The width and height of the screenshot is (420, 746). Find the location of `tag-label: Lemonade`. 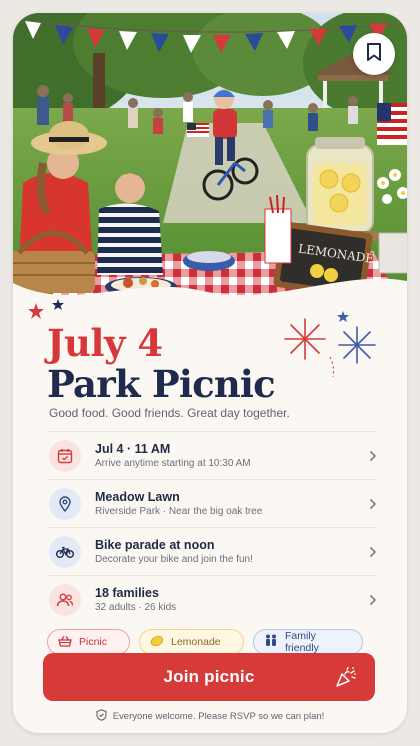

tag-label: Lemonade is located at coordinates (196, 642).